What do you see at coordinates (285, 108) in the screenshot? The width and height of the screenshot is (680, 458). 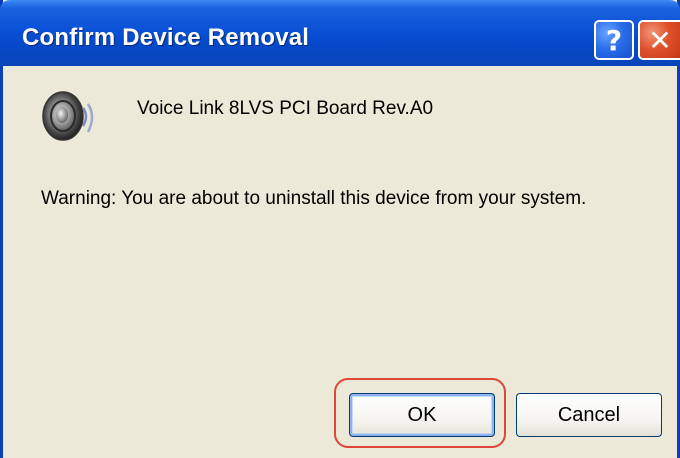 I see `device-name-label: Voice Link 8LVS PCI Board Rev.A0` at bounding box center [285, 108].